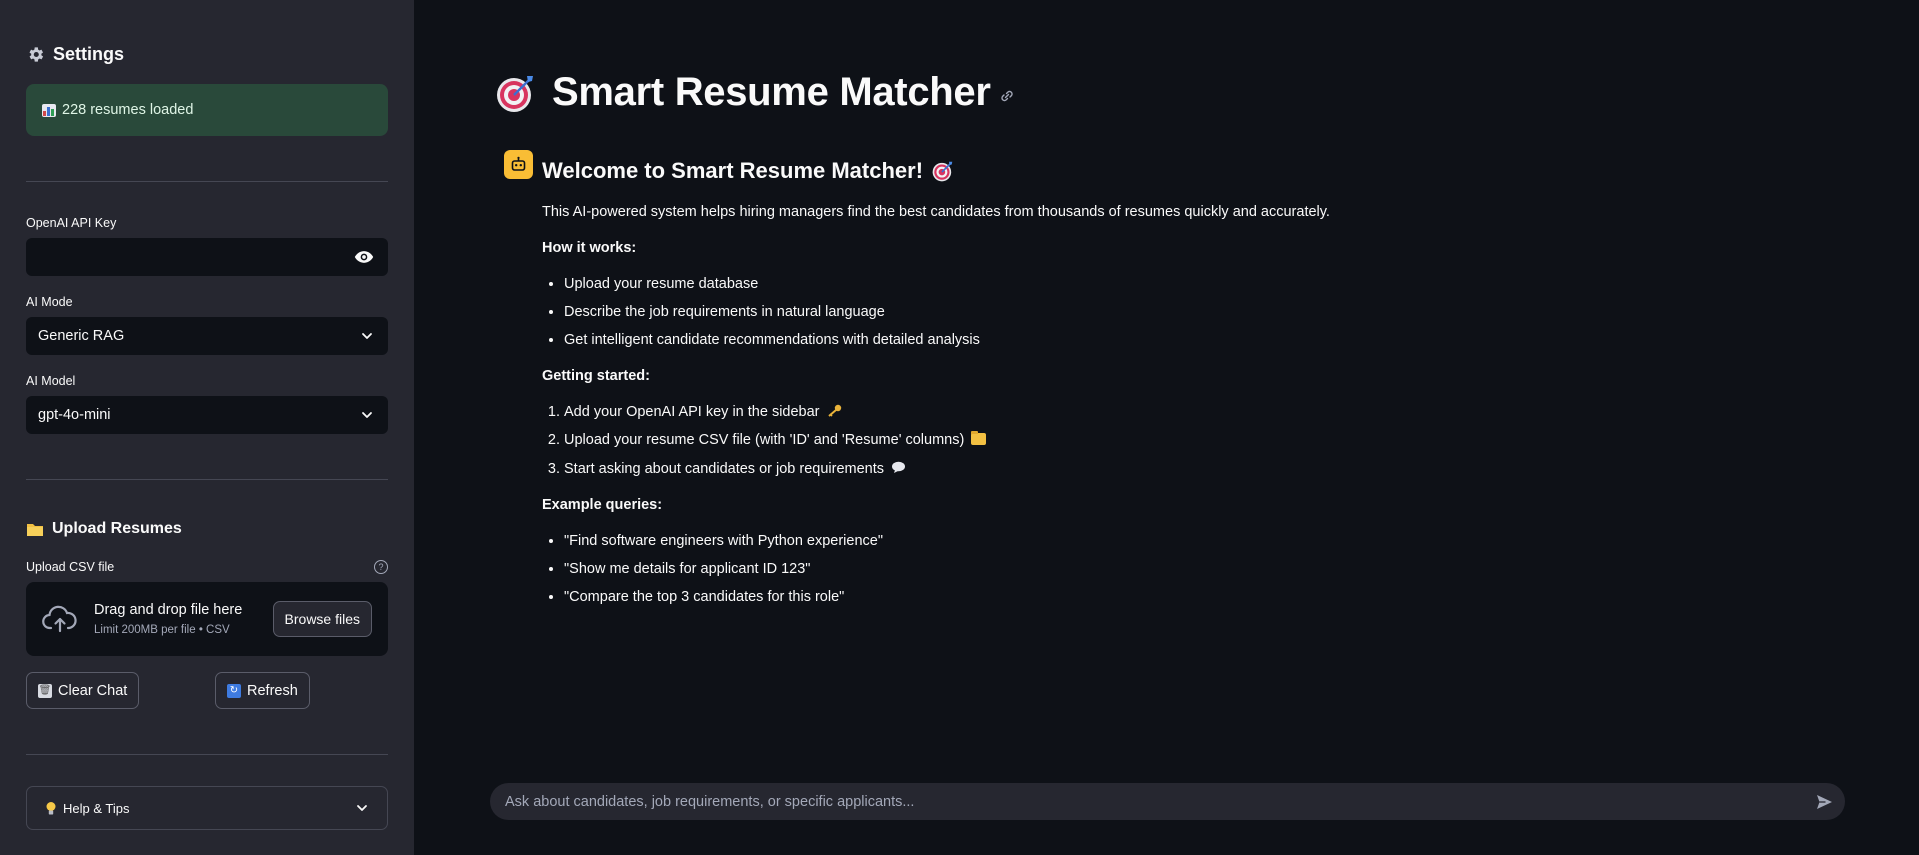 This screenshot has height=855, width=1919. Describe the element at coordinates (589, 247) in the screenshot. I see `how-it-works-heading: How it works:` at that location.